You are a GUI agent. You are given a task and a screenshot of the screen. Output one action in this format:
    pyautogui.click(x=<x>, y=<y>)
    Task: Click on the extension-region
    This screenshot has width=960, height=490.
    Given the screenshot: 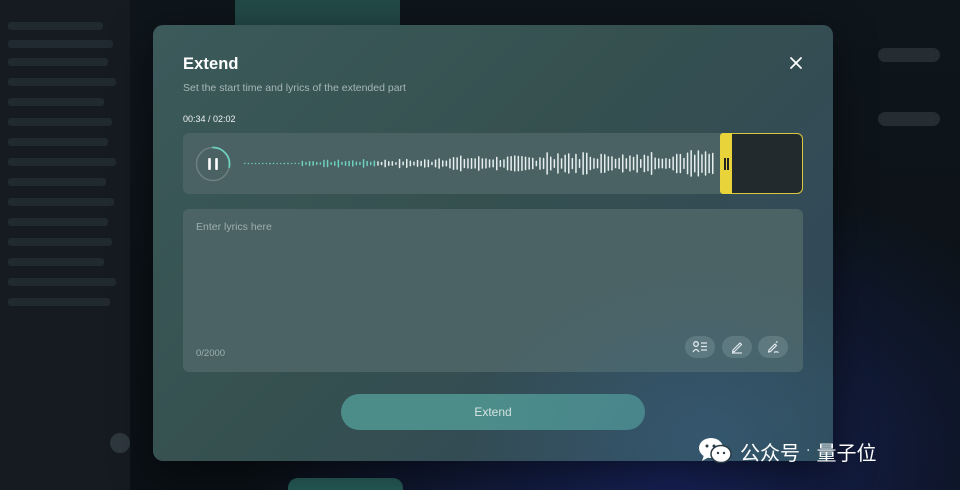 What is the action you would take?
    pyautogui.click(x=767, y=163)
    